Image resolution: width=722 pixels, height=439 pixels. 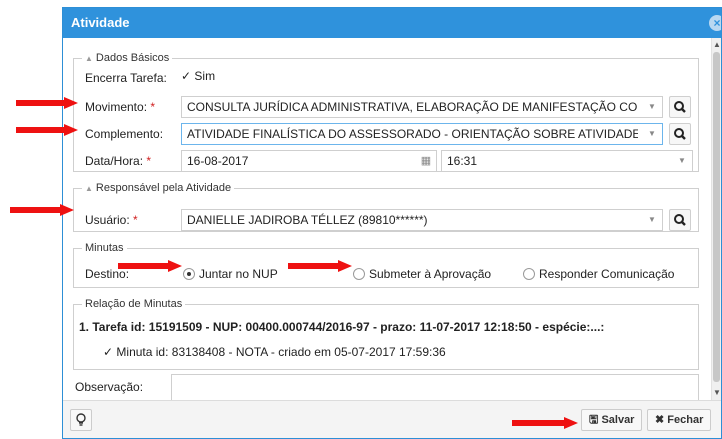 What do you see at coordinates (104, 248) in the screenshot?
I see `minutas-legend: Minutas` at bounding box center [104, 248].